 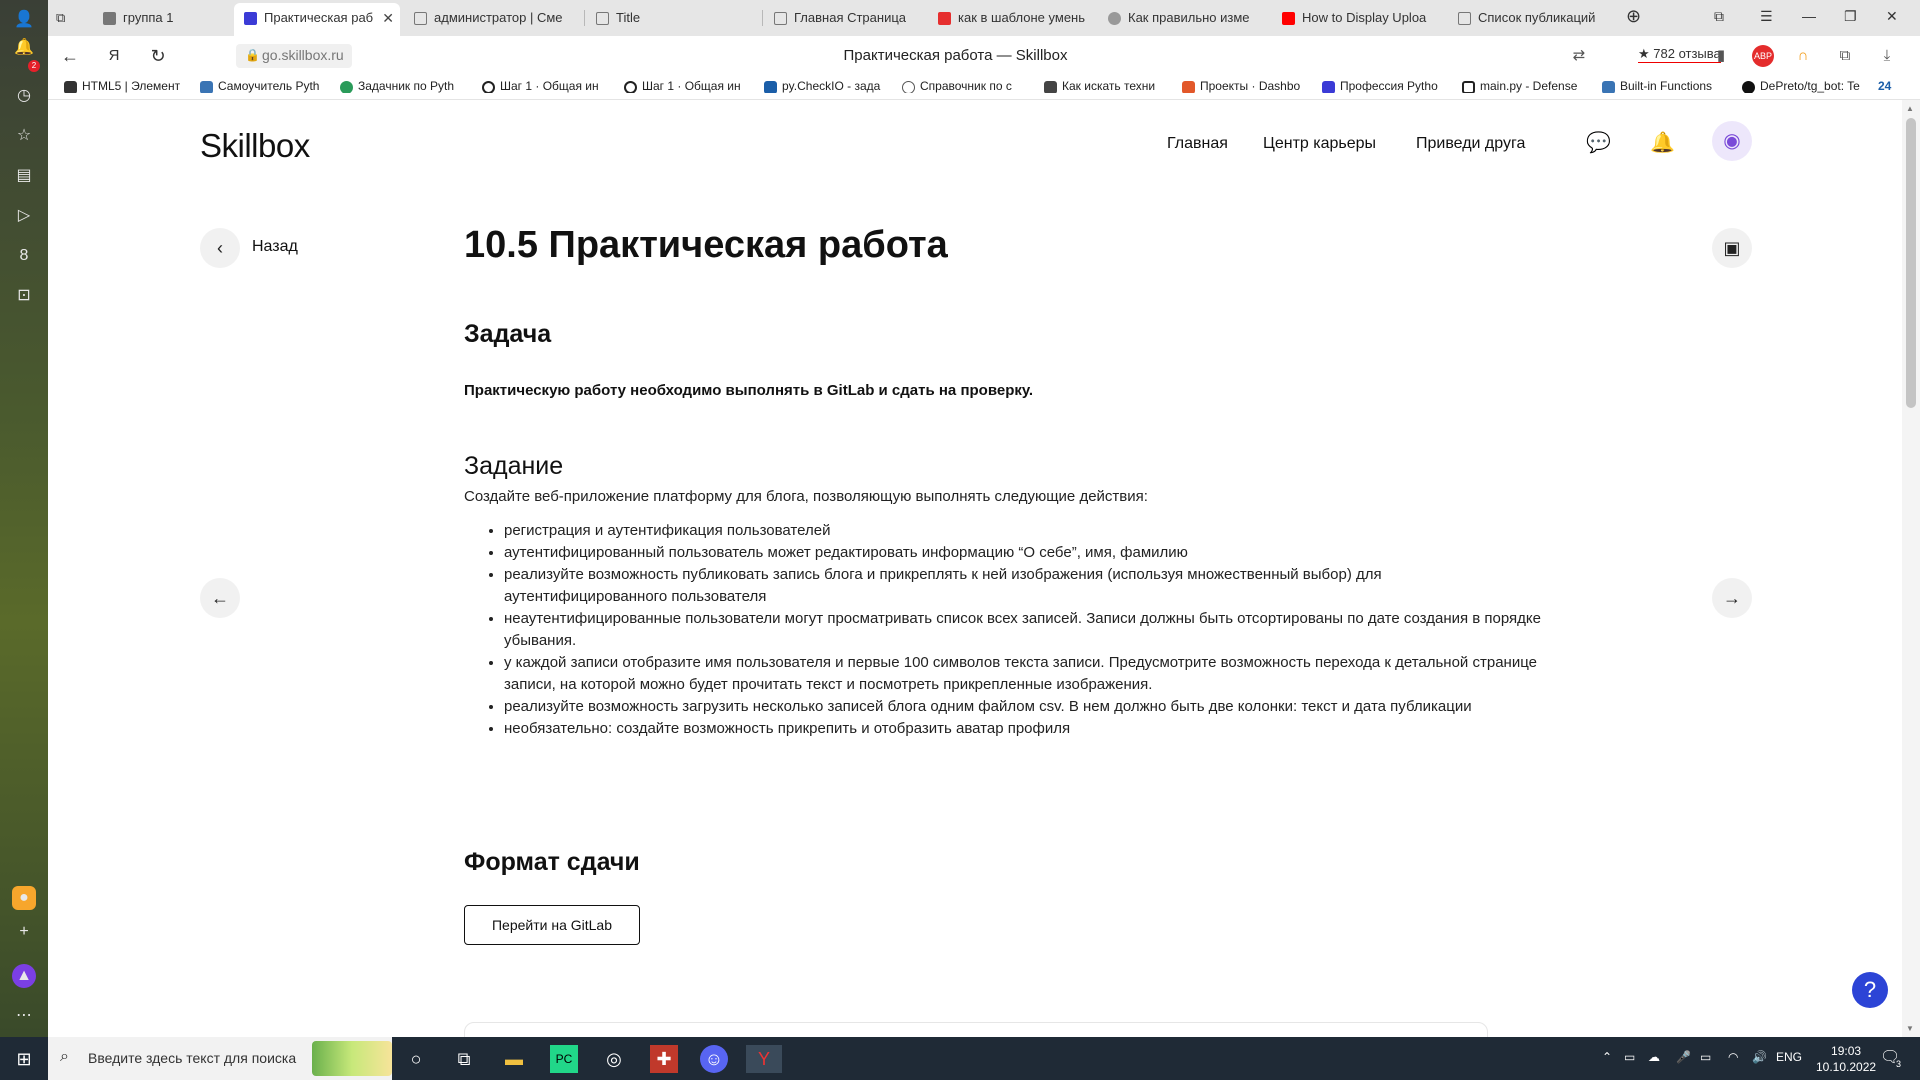 I want to click on notifications-icon: 🔔, so click(x=24, y=48).